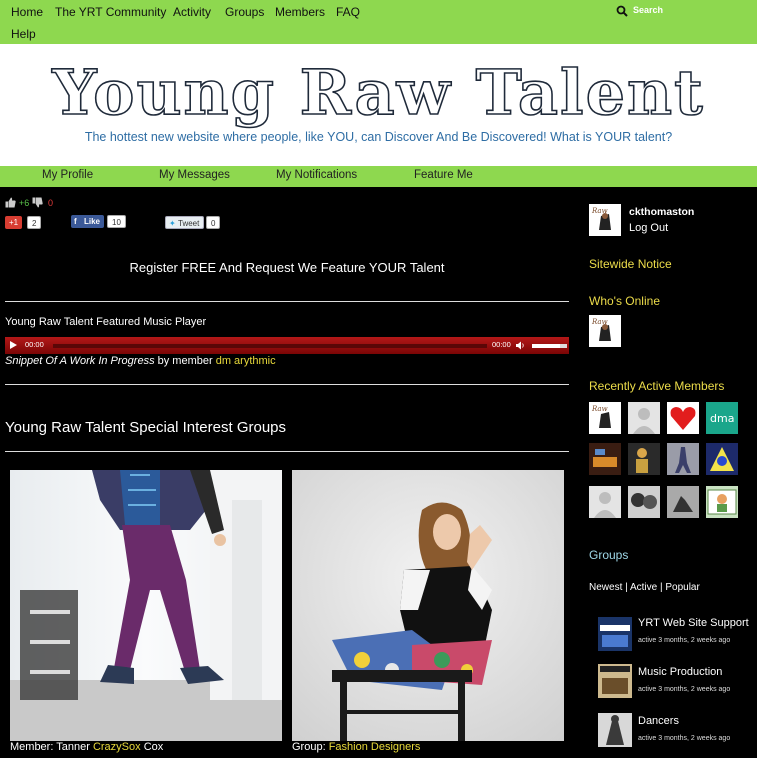  I want to click on search-input: Search, so click(684, 11).